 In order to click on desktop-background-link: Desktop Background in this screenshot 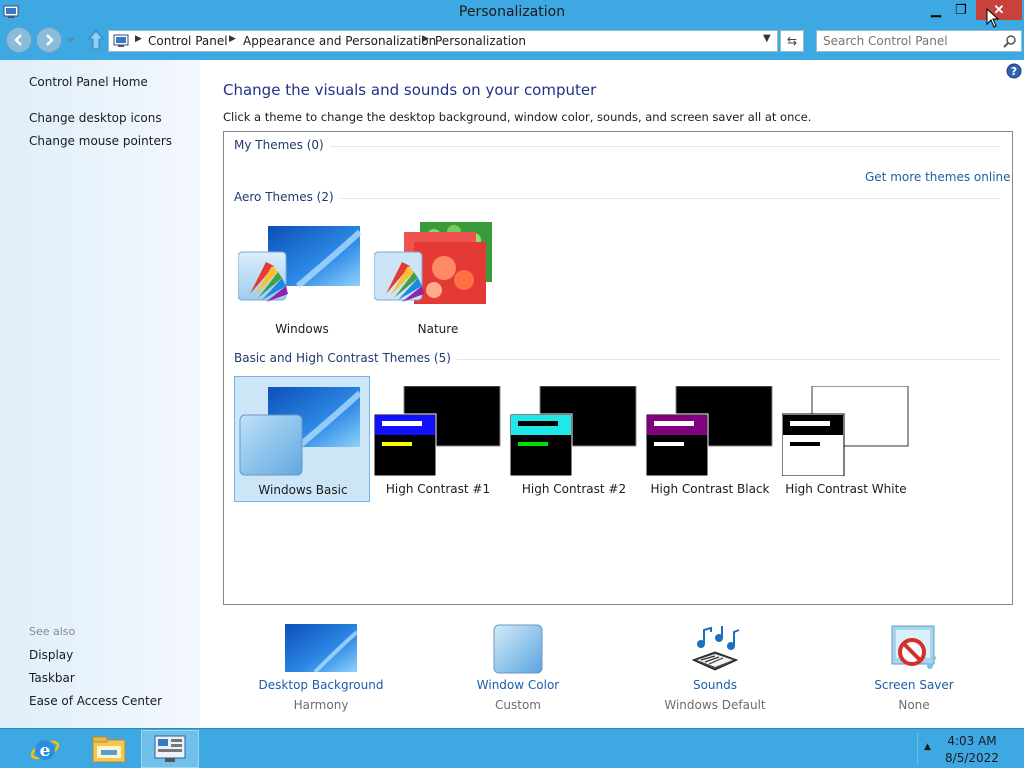, I will do `click(321, 685)`.